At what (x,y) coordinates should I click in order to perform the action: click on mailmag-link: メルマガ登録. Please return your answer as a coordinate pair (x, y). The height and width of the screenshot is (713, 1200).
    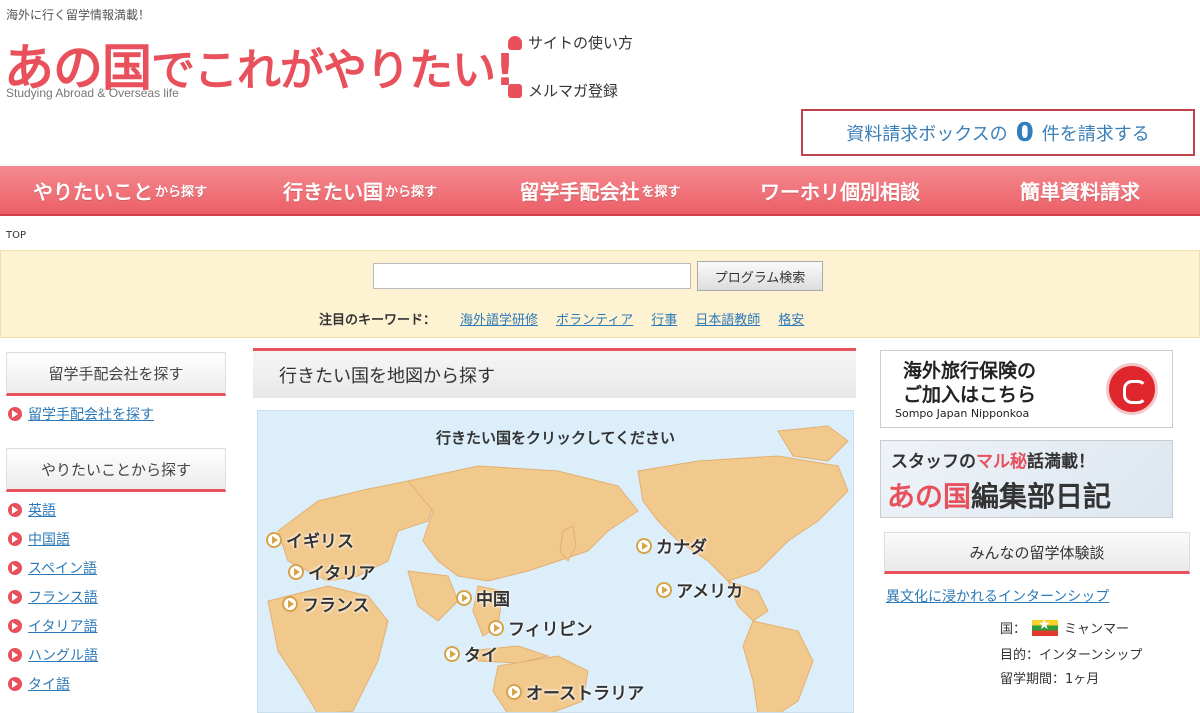
    Looking at the image, I should click on (563, 90).